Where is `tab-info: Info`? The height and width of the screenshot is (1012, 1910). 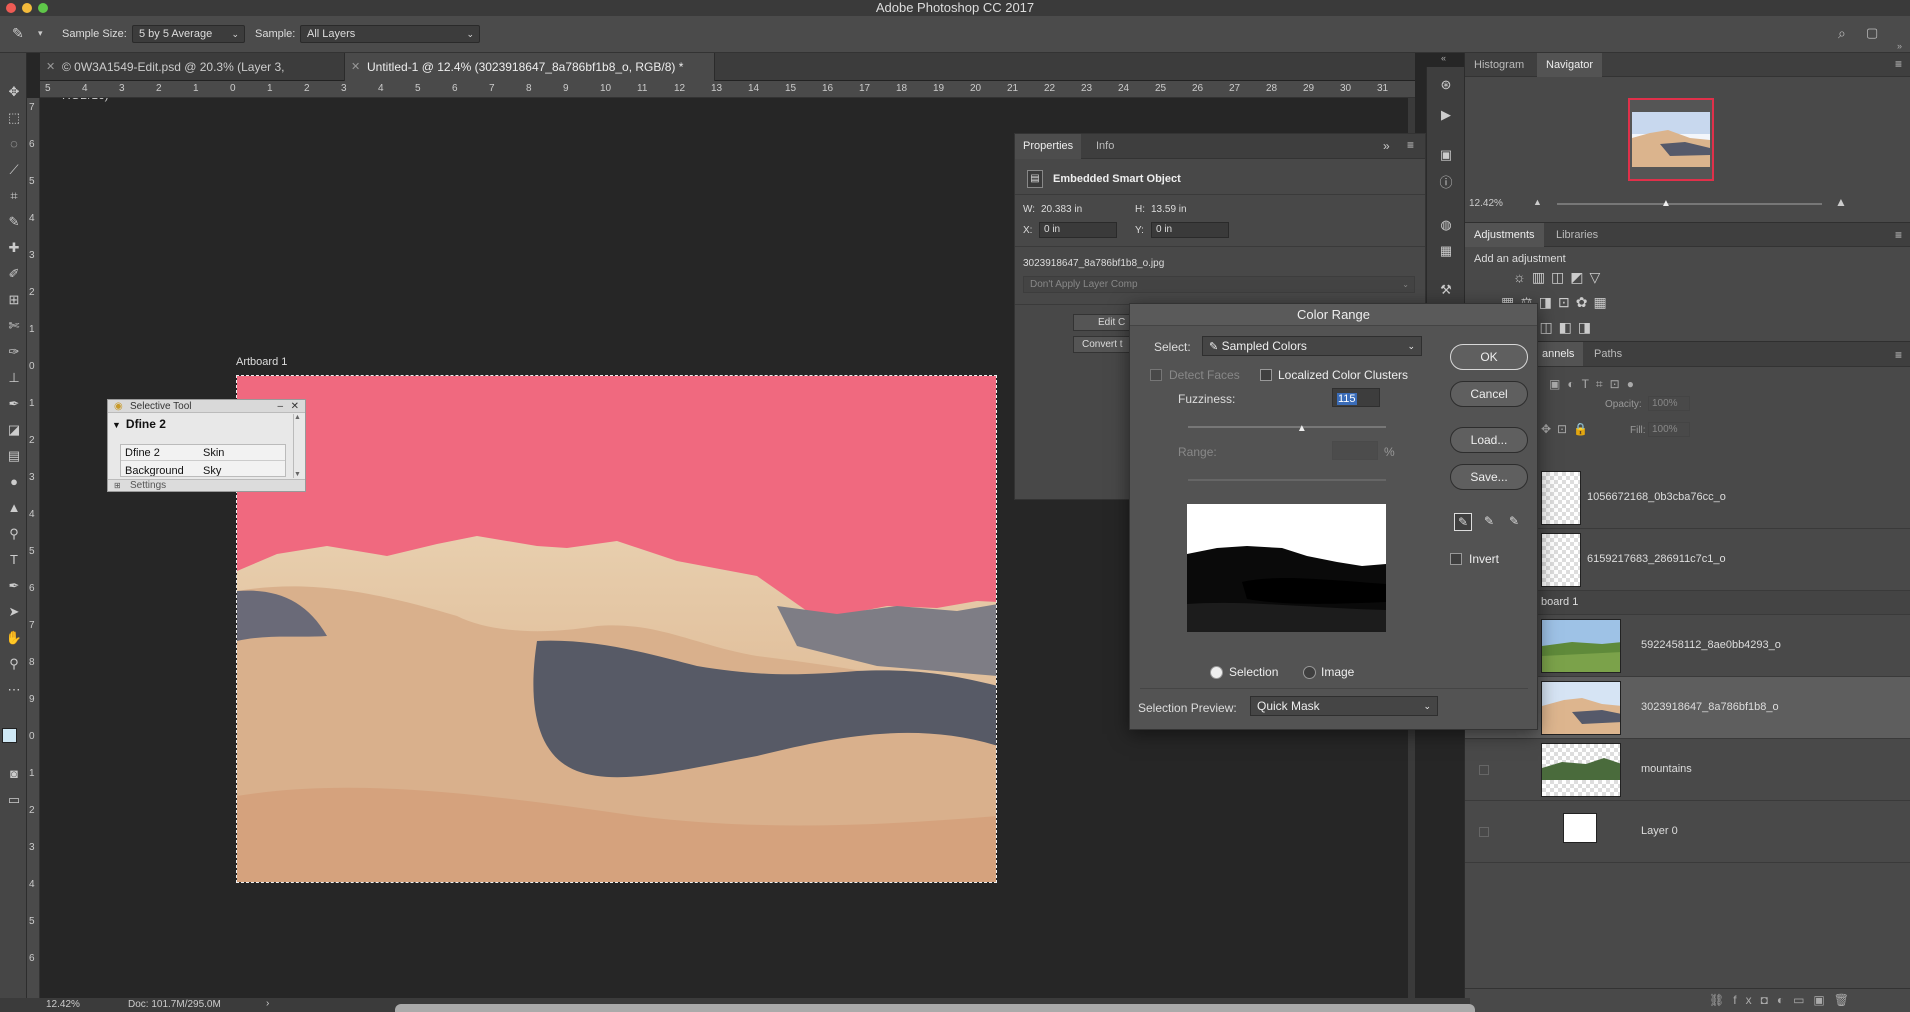 tab-info: Info is located at coordinates (1105, 146).